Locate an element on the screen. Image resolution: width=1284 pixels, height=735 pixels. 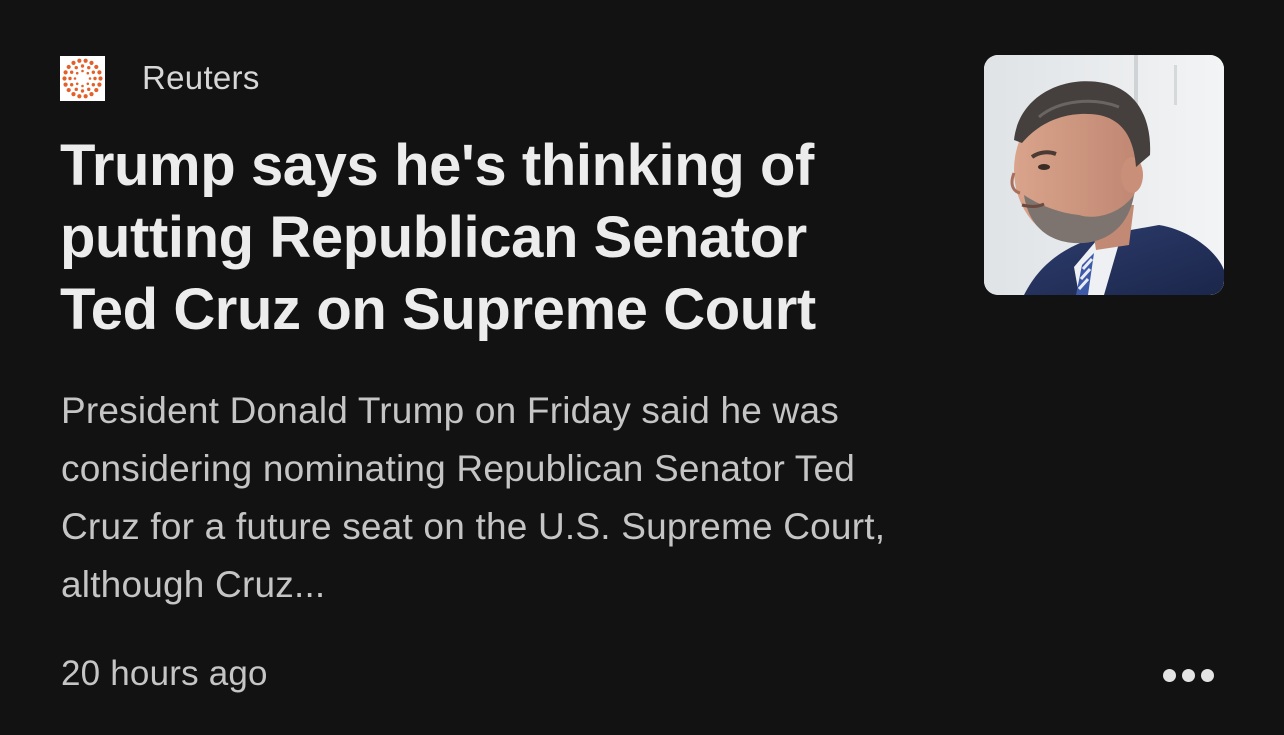
timestamp: 20 hours ago is located at coordinates (164, 673).